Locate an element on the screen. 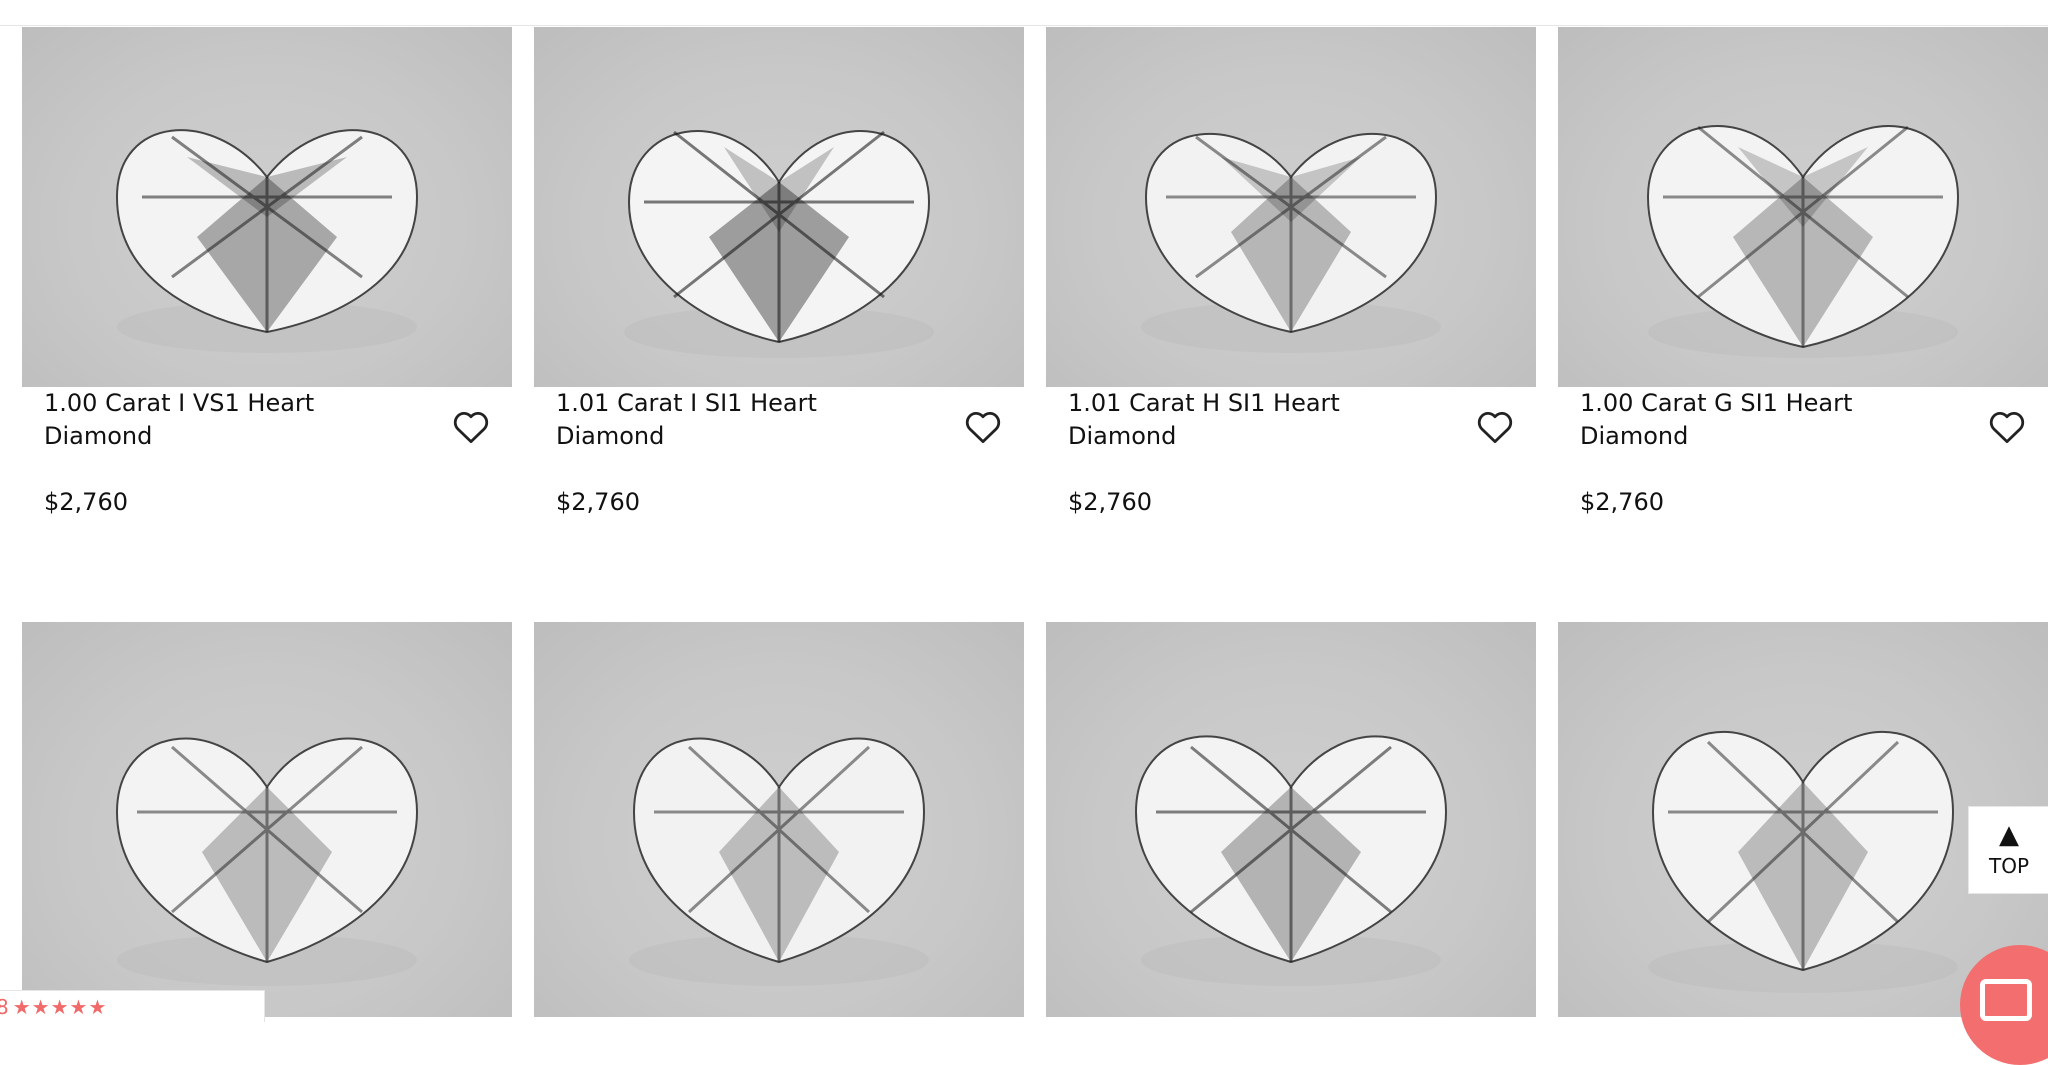  product-title: 1.00 Carat I VS1 Heart Diamond is located at coordinates (224, 420).